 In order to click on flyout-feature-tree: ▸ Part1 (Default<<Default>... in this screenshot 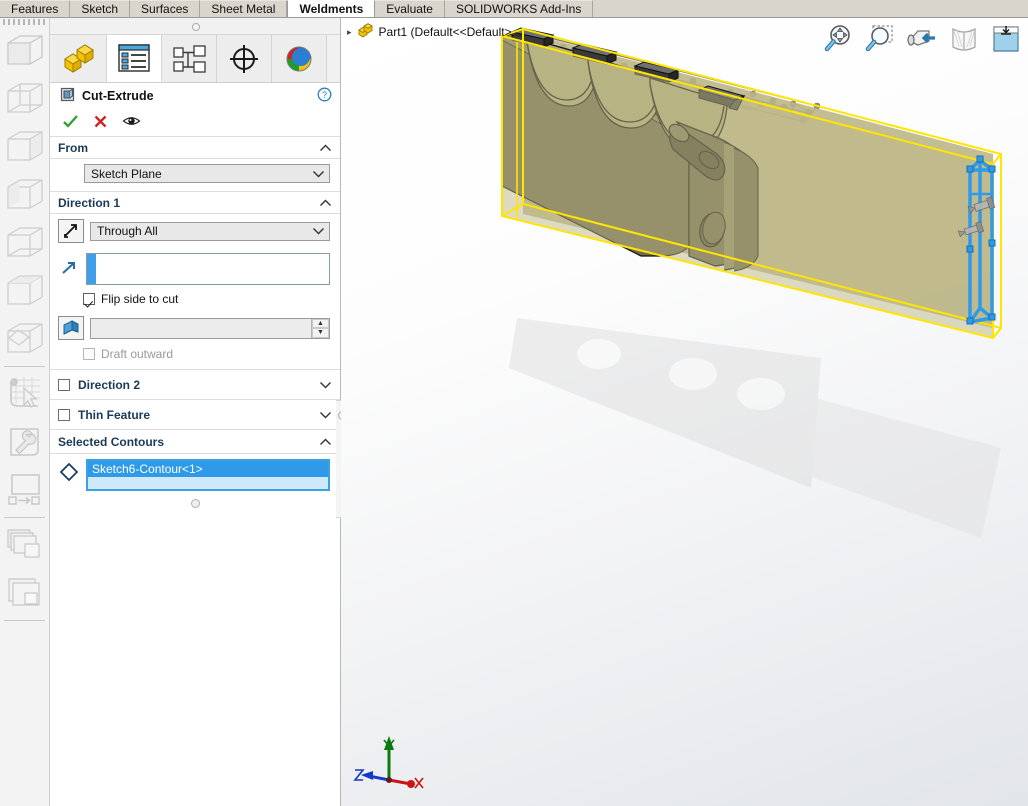, I will do `click(434, 32)`.